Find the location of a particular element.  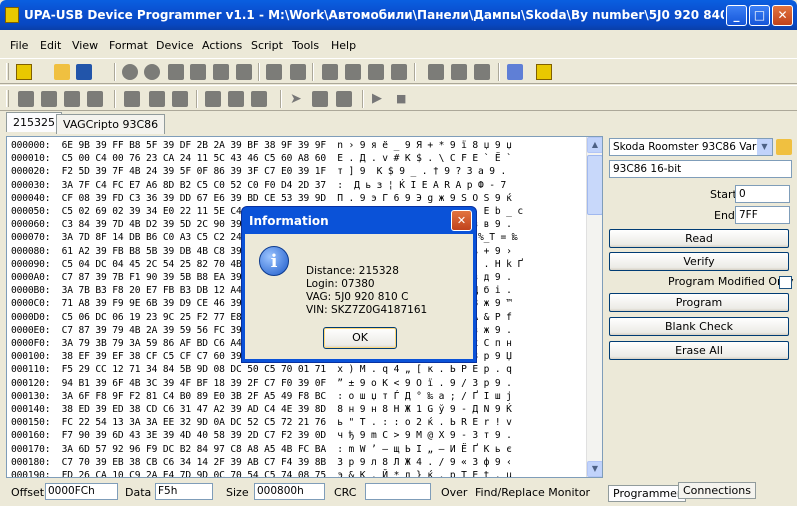

block6-icon is located at coordinates (259, 99).